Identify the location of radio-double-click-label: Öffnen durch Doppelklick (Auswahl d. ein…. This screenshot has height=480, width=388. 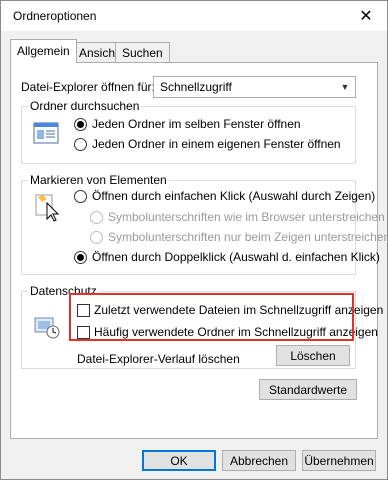
(236, 257).